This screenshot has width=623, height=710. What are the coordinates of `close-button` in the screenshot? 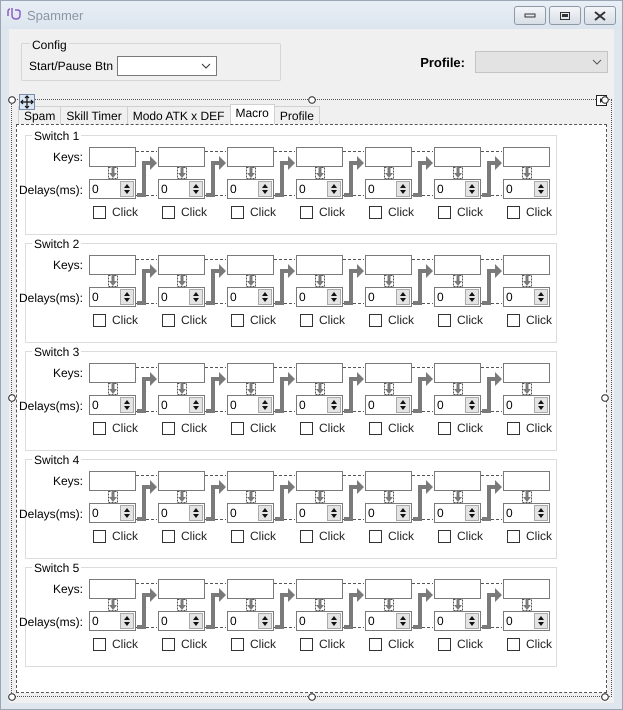 It's located at (600, 15).